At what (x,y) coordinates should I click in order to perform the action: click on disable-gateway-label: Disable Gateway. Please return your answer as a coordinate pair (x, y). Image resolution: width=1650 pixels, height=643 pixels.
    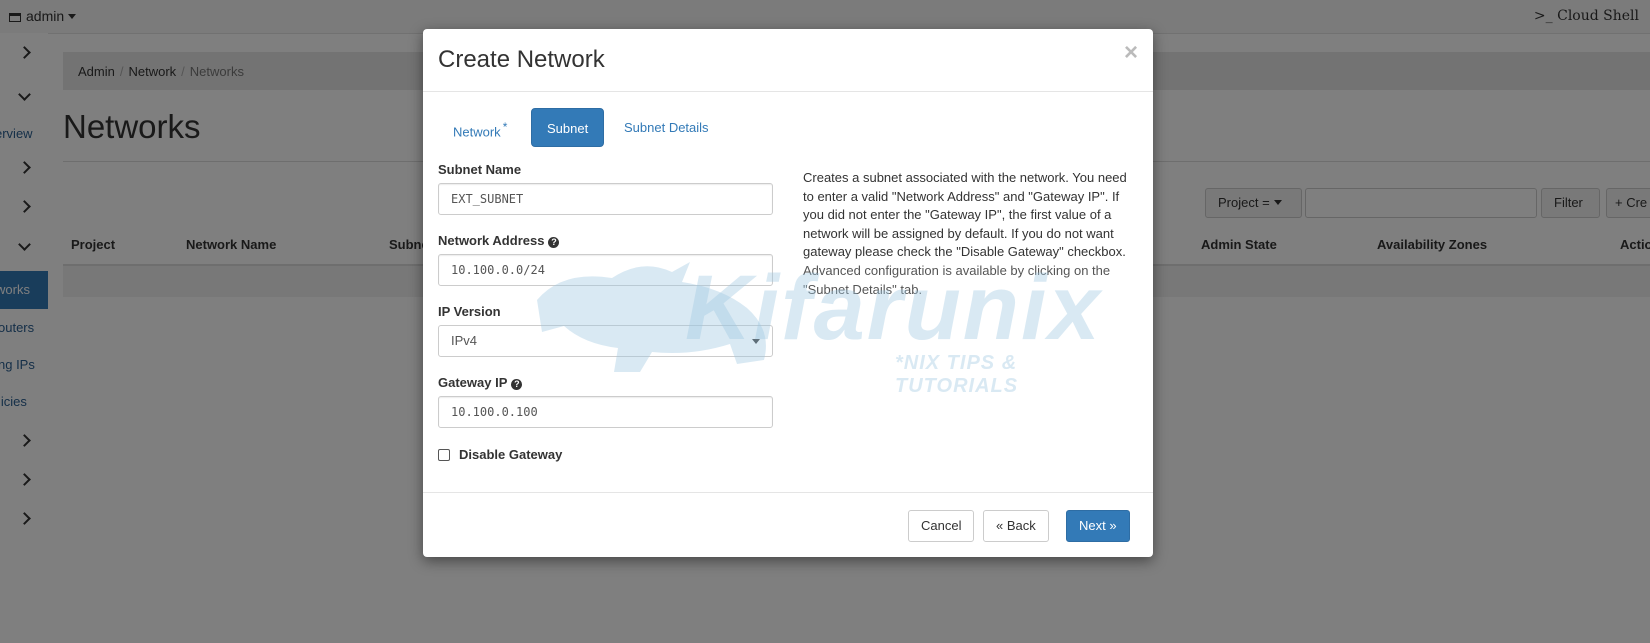
    Looking at the image, I should click on (510, 454).